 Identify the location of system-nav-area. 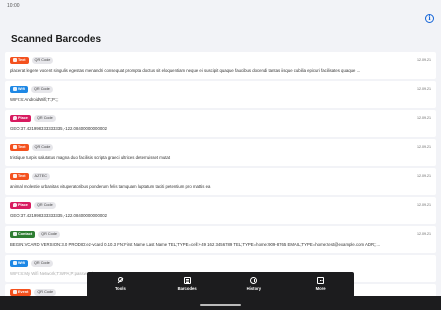
(220, 303).